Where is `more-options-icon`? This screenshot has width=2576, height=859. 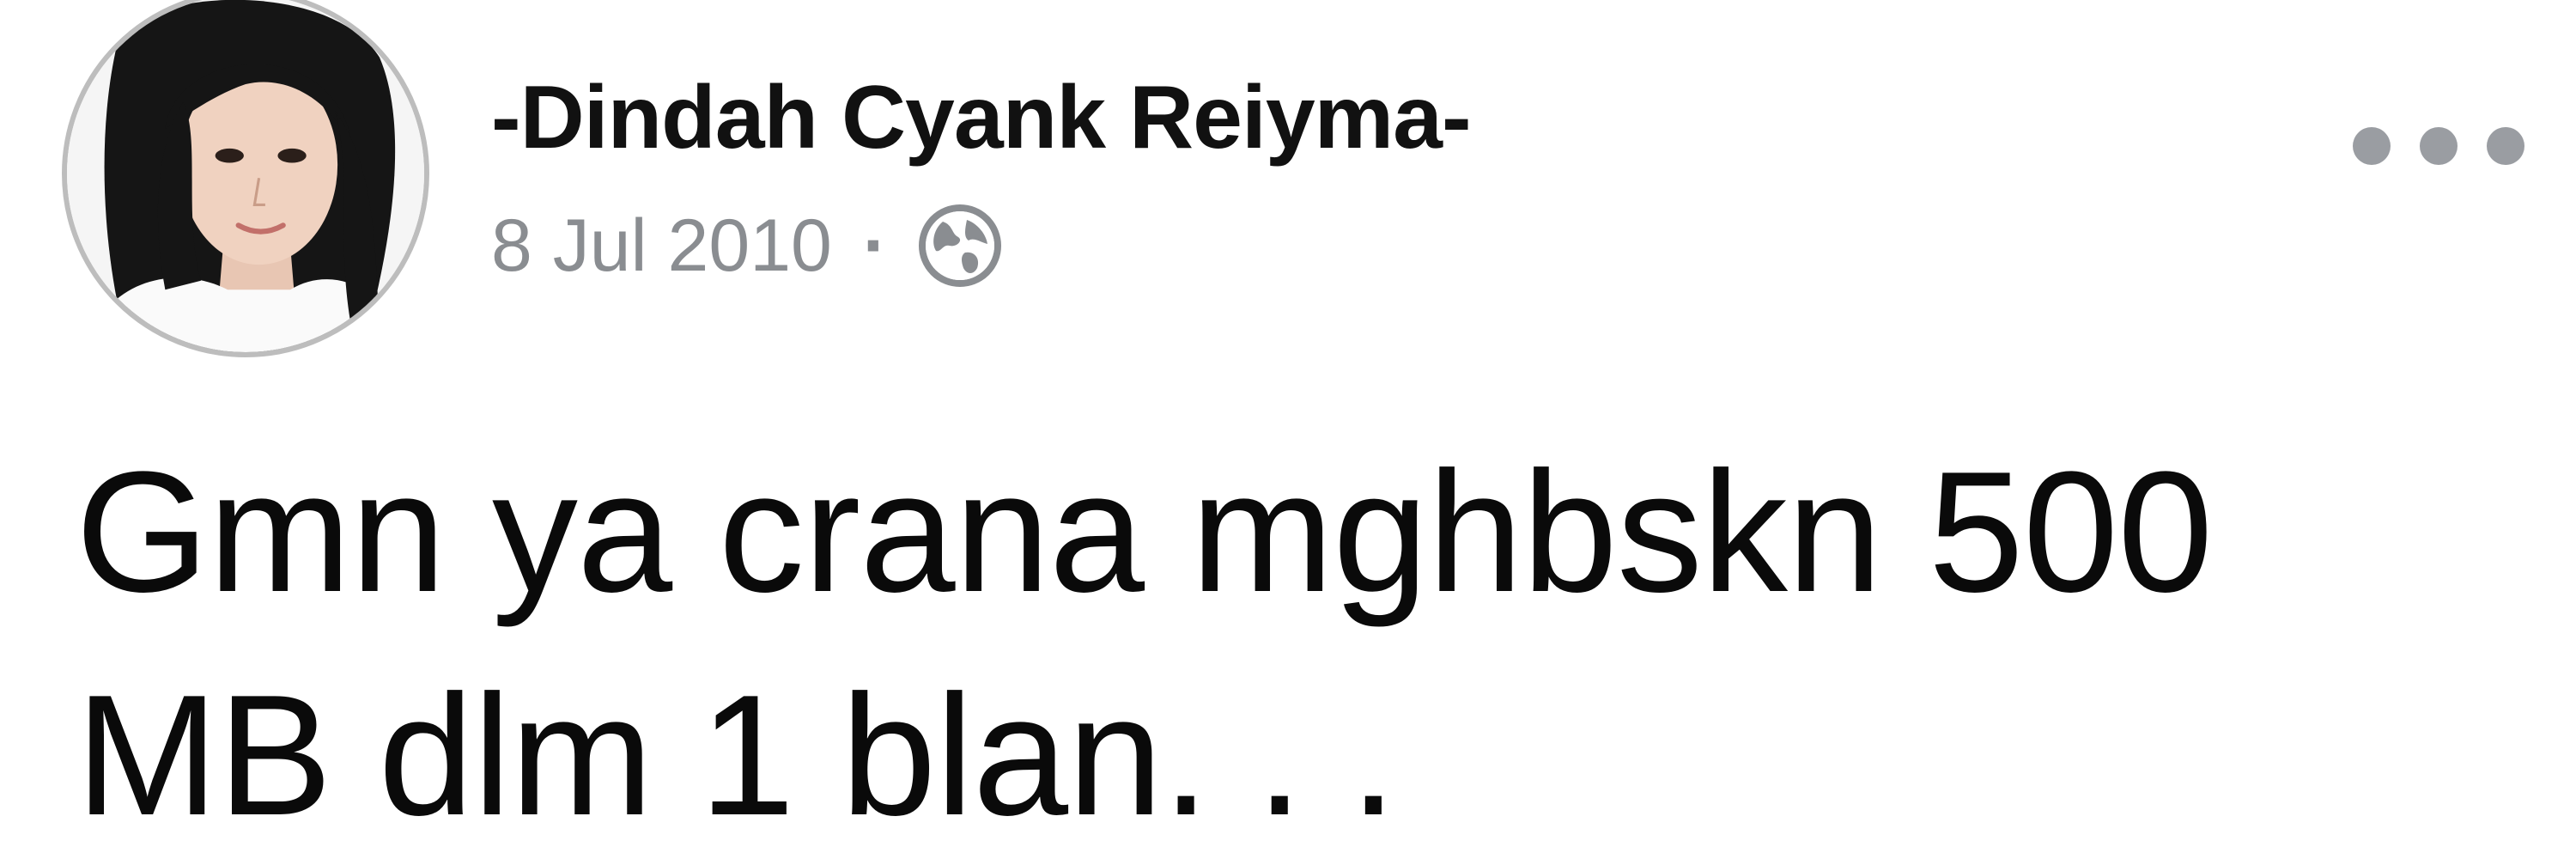
more-options-icon is located at coordinates (2438, 146).